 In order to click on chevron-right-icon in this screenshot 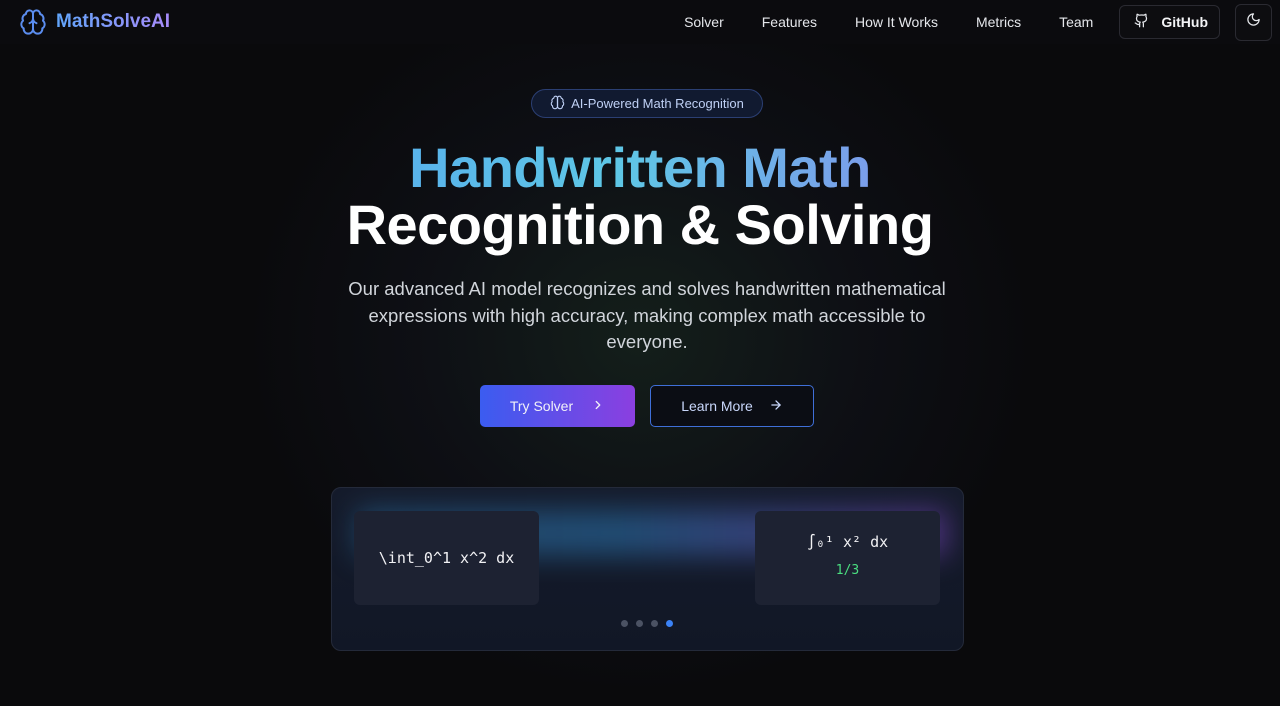, I will do `click(598, 406)`.